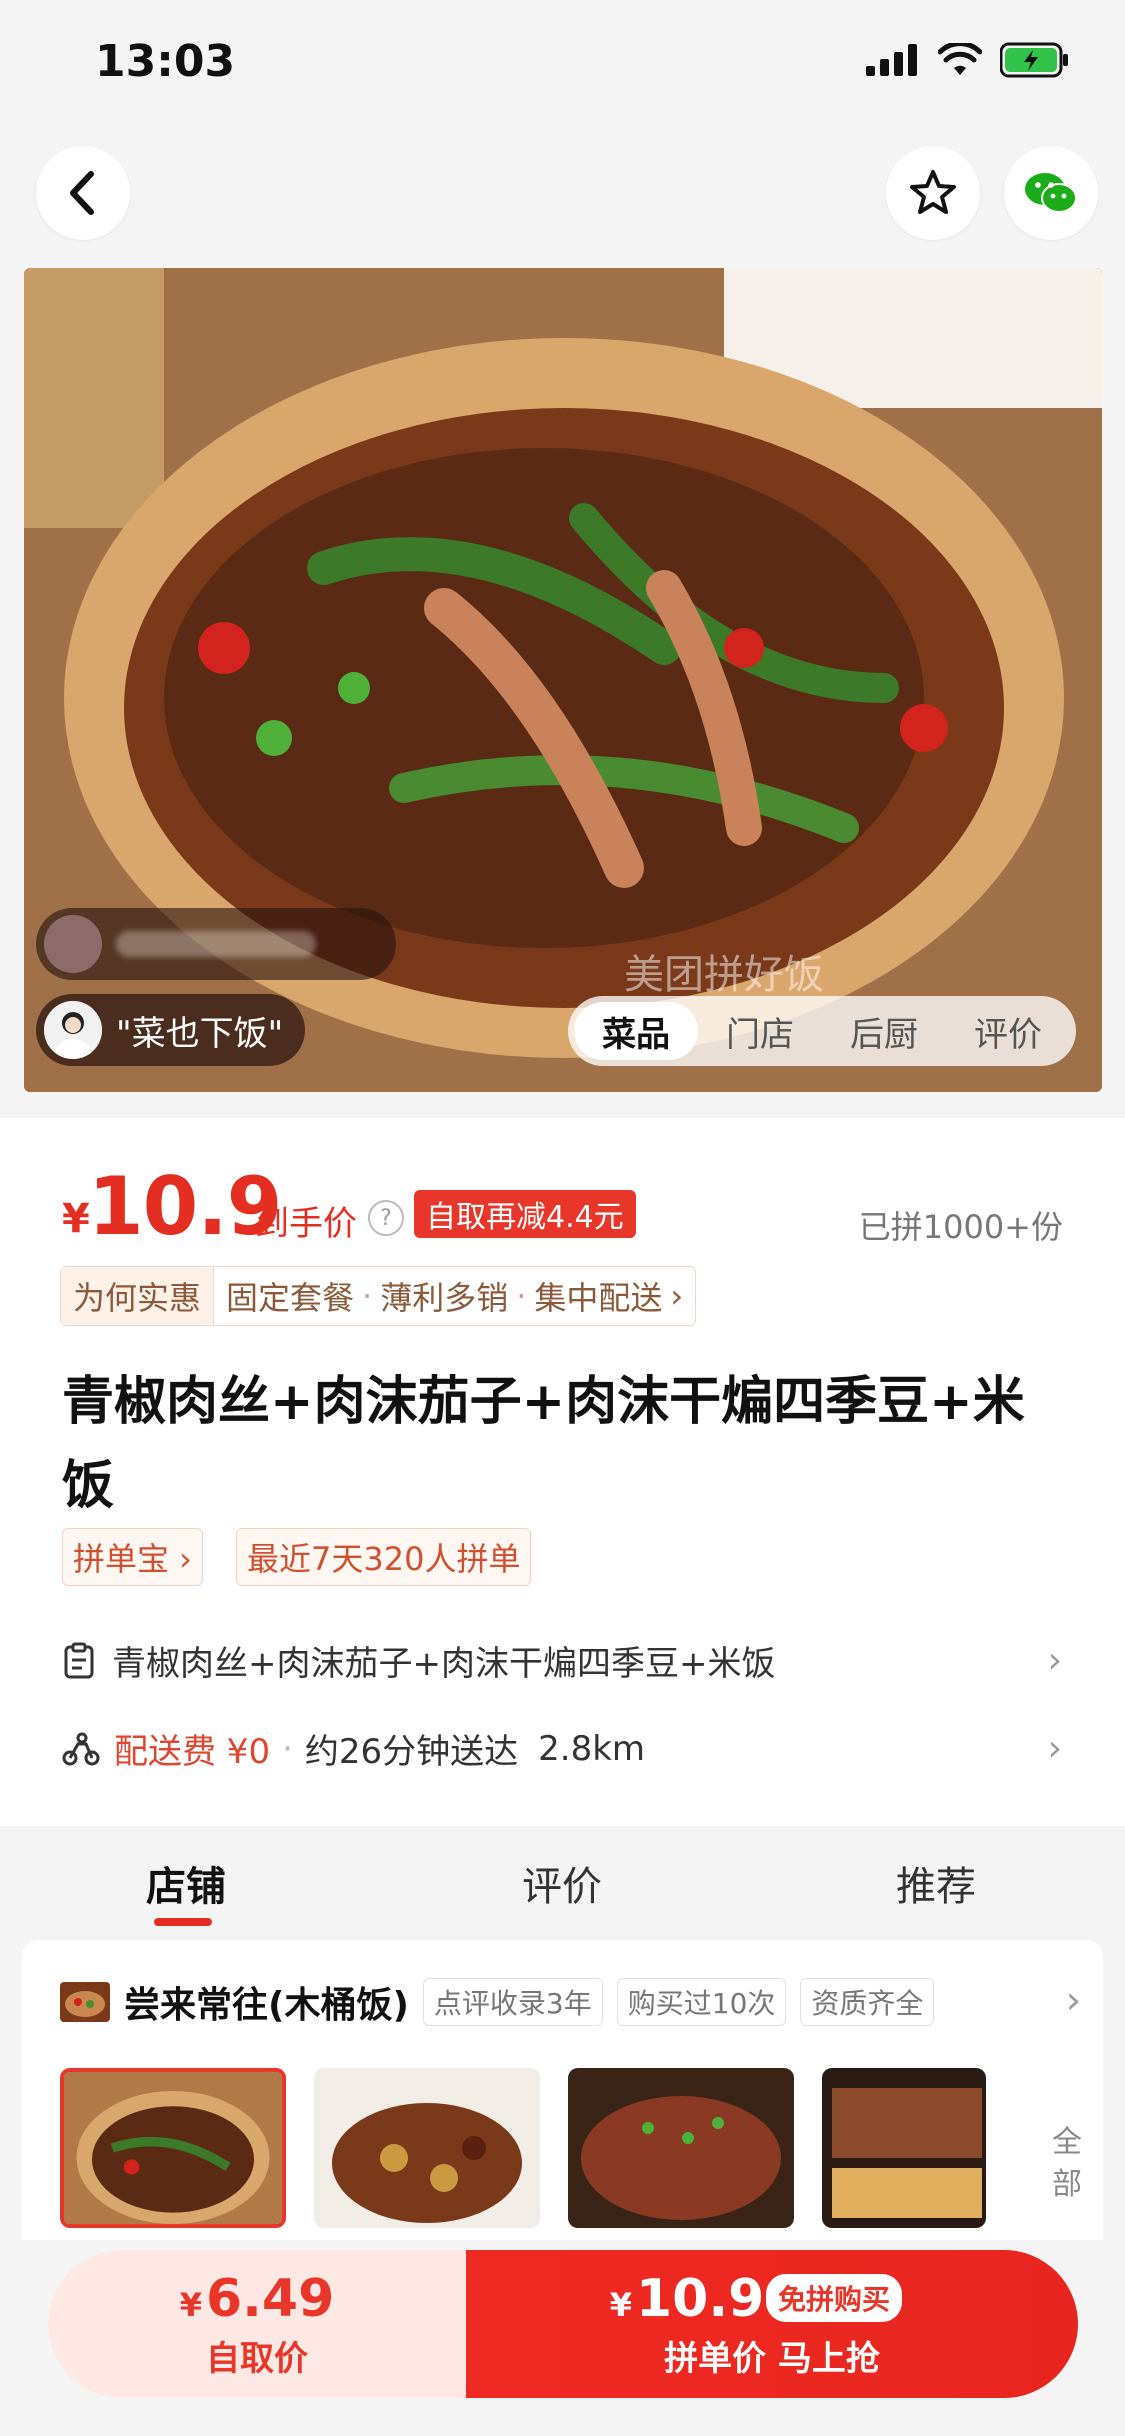  I want to click on chevron-left-icon, so click(82, 193).